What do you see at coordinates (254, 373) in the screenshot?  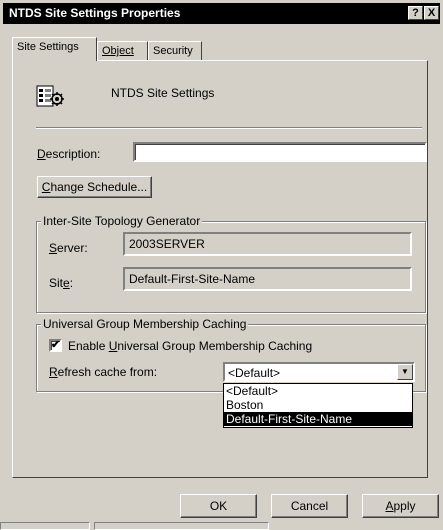 I see `refresh-cache-value: <Default>` at bounding box center [254, 373].